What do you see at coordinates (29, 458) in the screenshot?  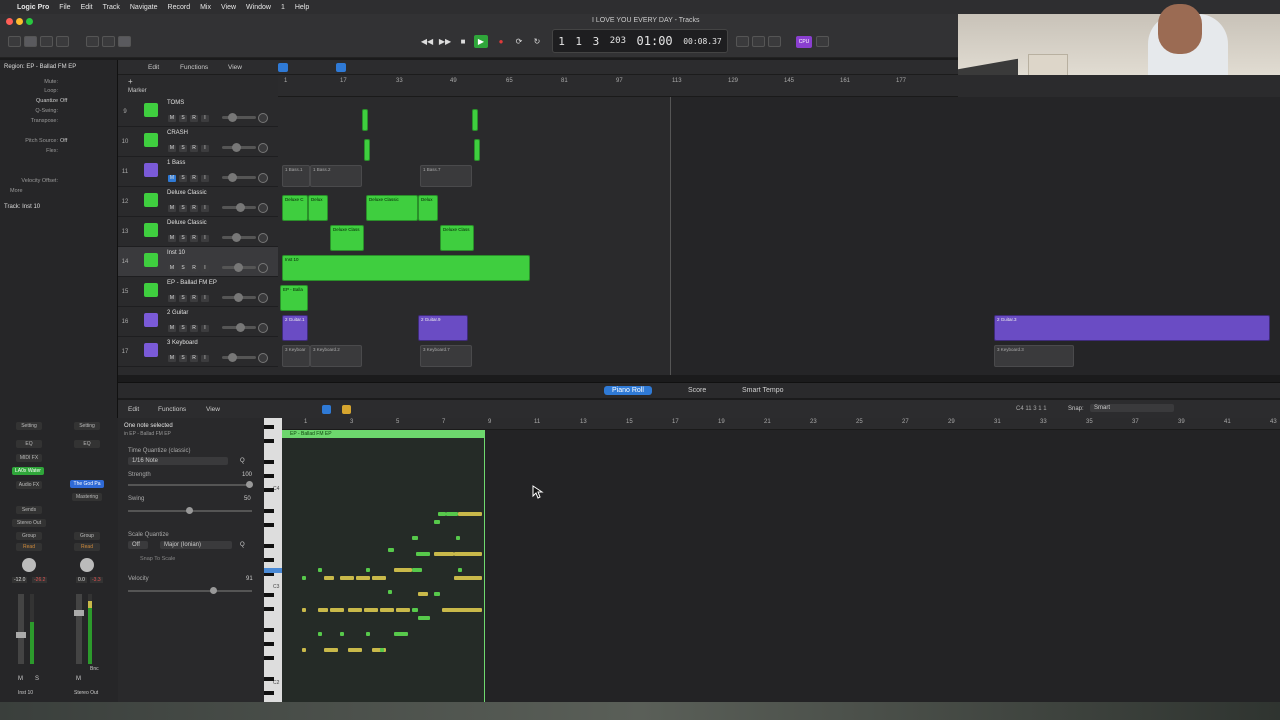 I see `midi-fx-slot: MIDI FX` at bounding box center [29, 458].